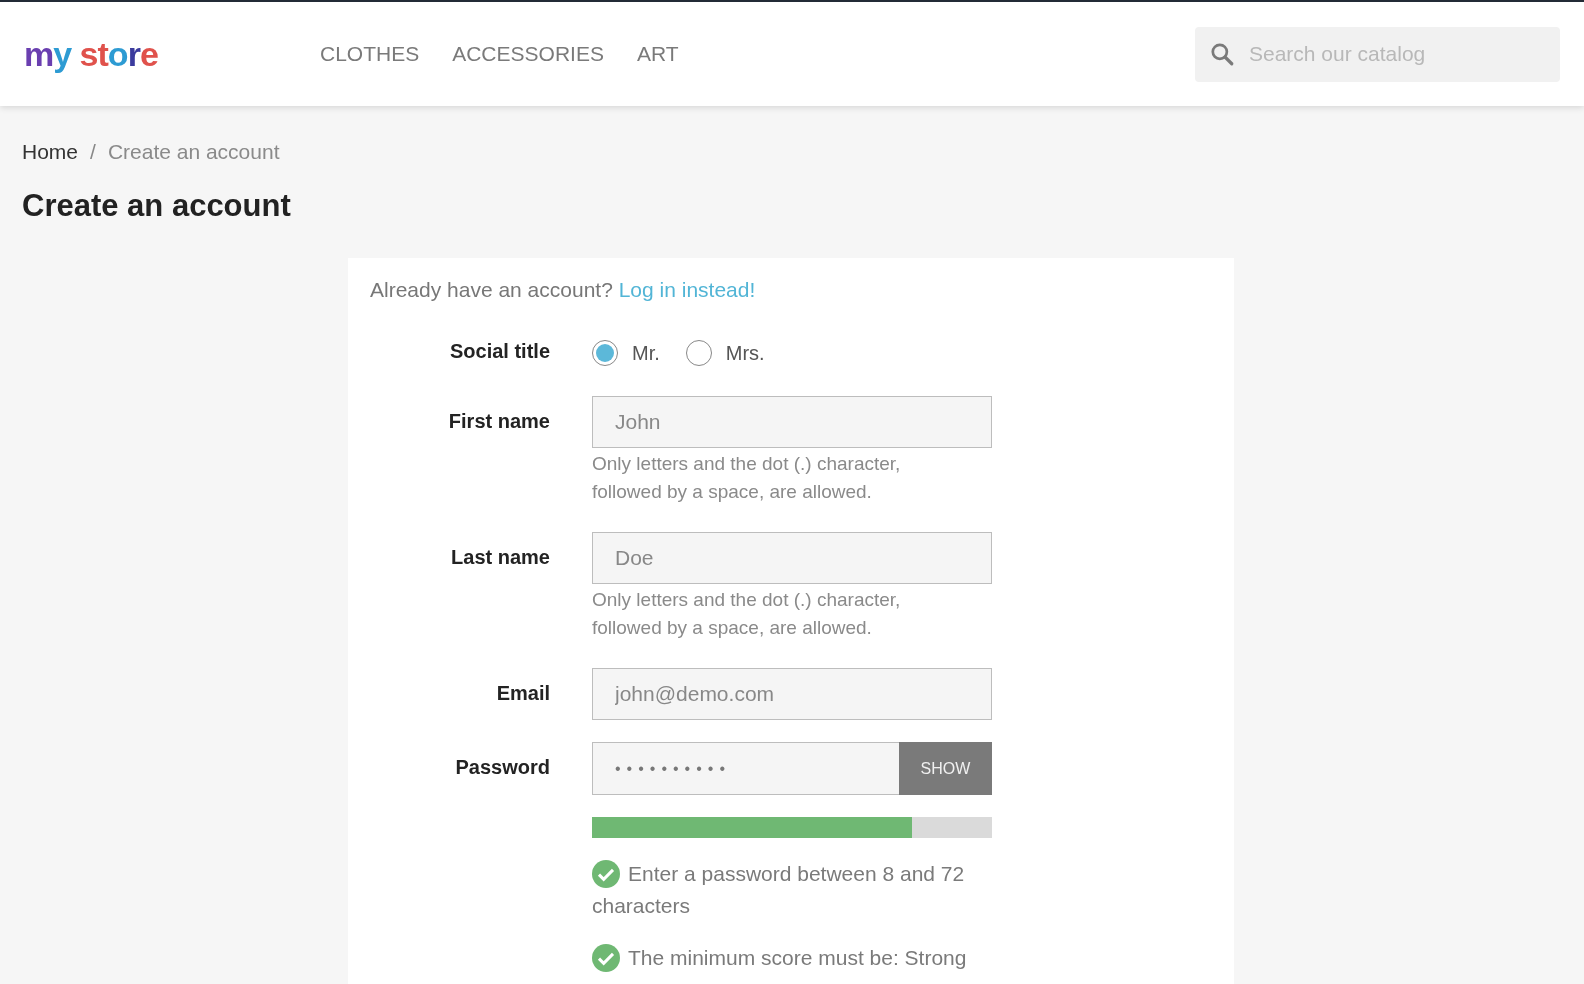 This screenshot has height=984, width=1584. What do you see at coordinates (522, 693) in the screenshot?
I see `field-label: Email` at bounding box center [522, 693].